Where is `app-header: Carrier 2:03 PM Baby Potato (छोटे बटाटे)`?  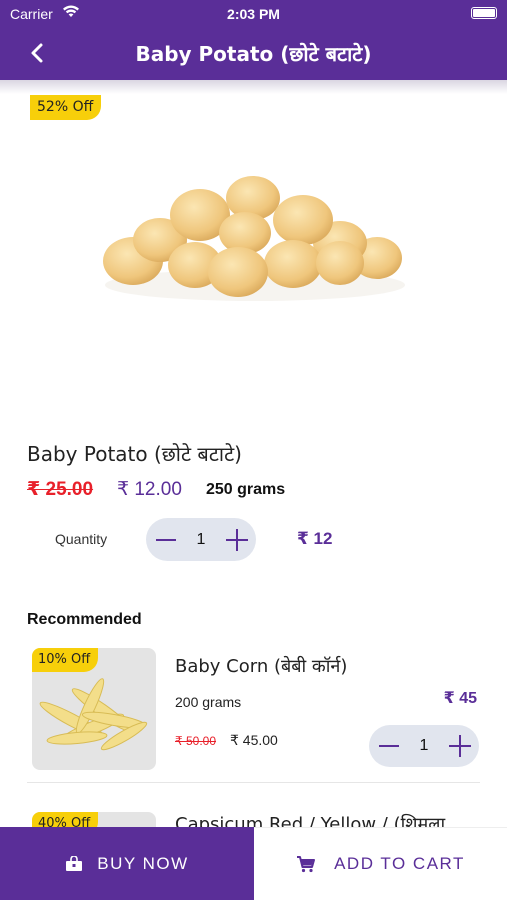
app-header: Carrier 2:03 PM Baby Potato (छोटे बटाटे) is located at coordinates (253, 40).